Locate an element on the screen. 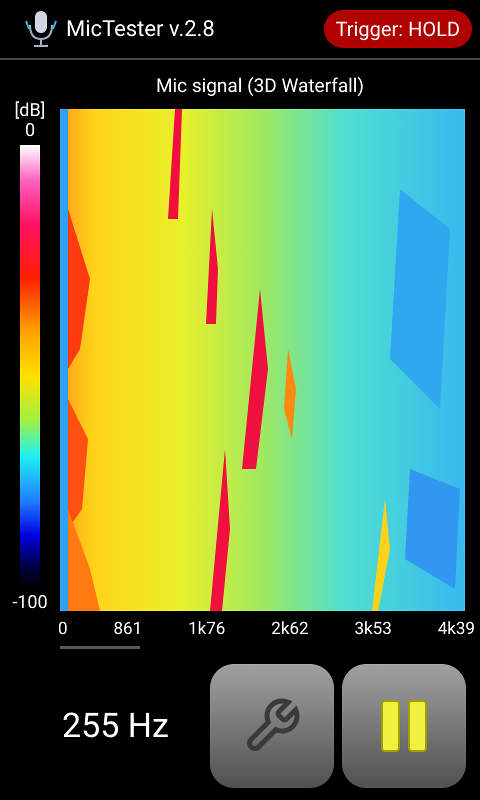  axis-label: 4k39 is located at coordinates (456, 629).